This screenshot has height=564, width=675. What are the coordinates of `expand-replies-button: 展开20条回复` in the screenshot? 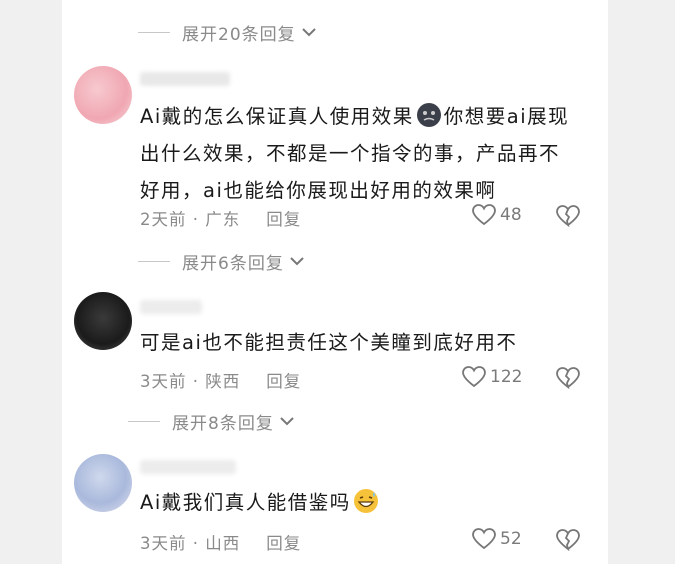 It's located at (227, 32).